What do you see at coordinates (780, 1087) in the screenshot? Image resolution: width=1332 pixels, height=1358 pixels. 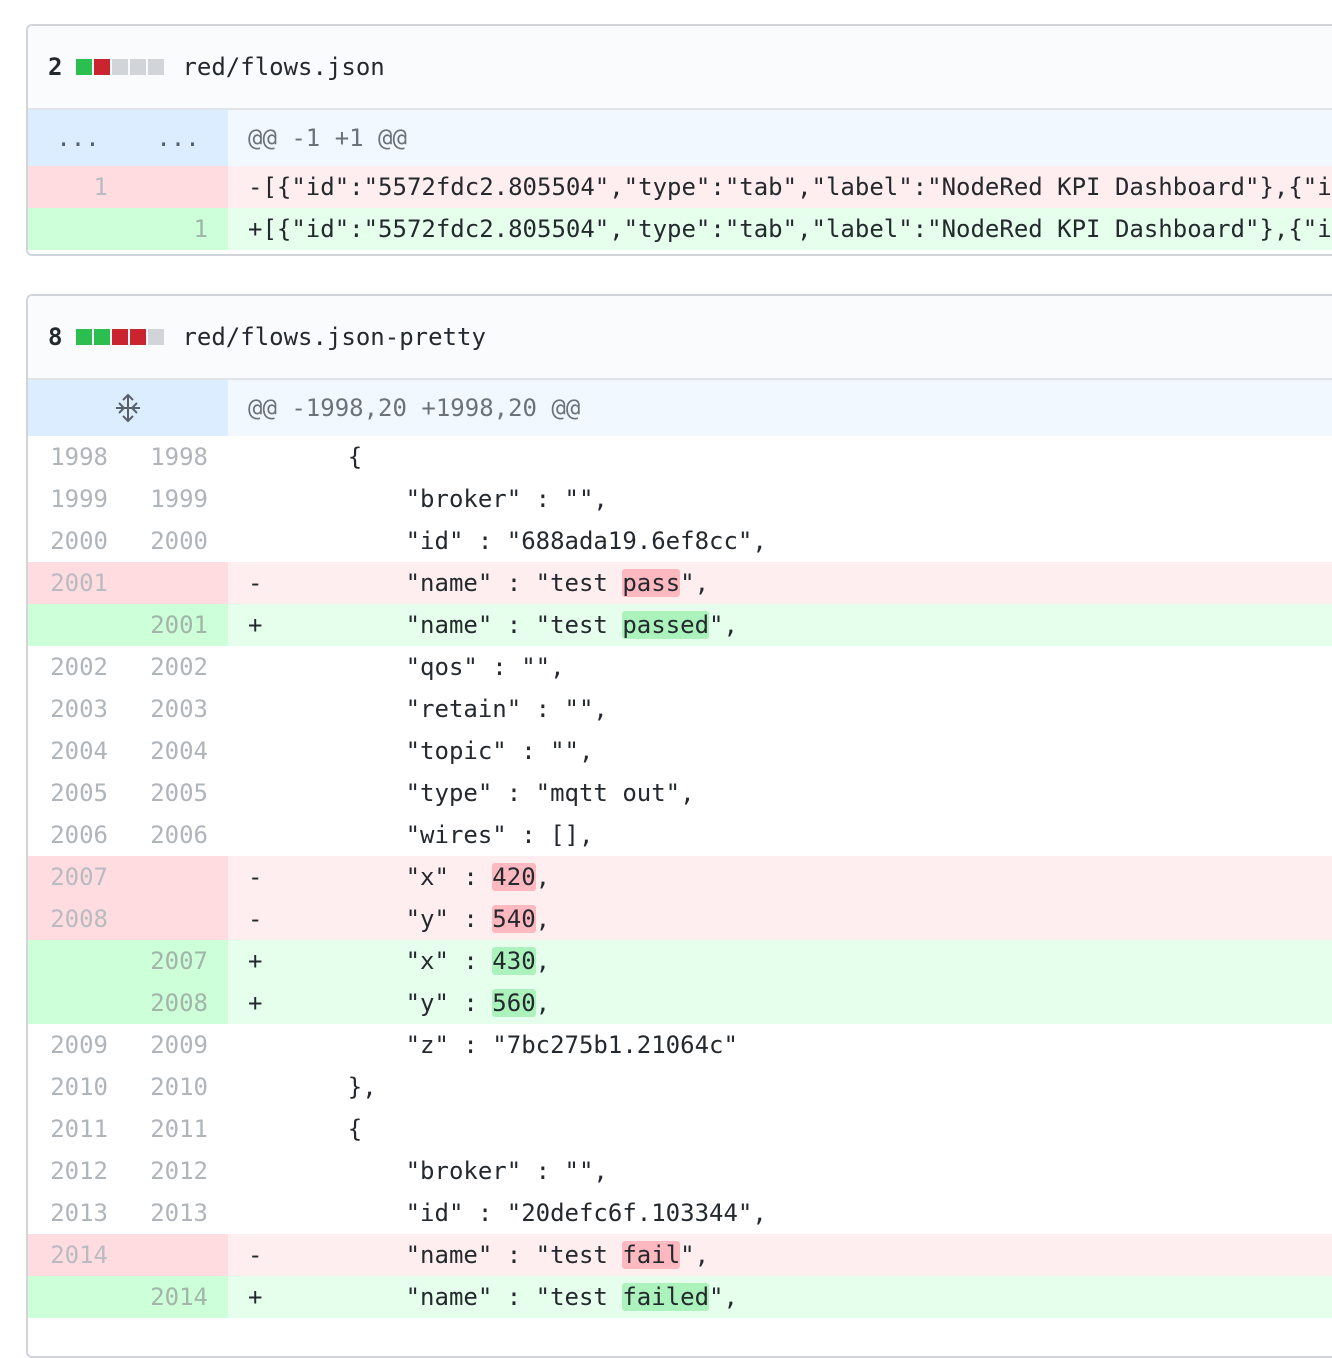 I see `code-line: },` at bounding box center [780, 1087].